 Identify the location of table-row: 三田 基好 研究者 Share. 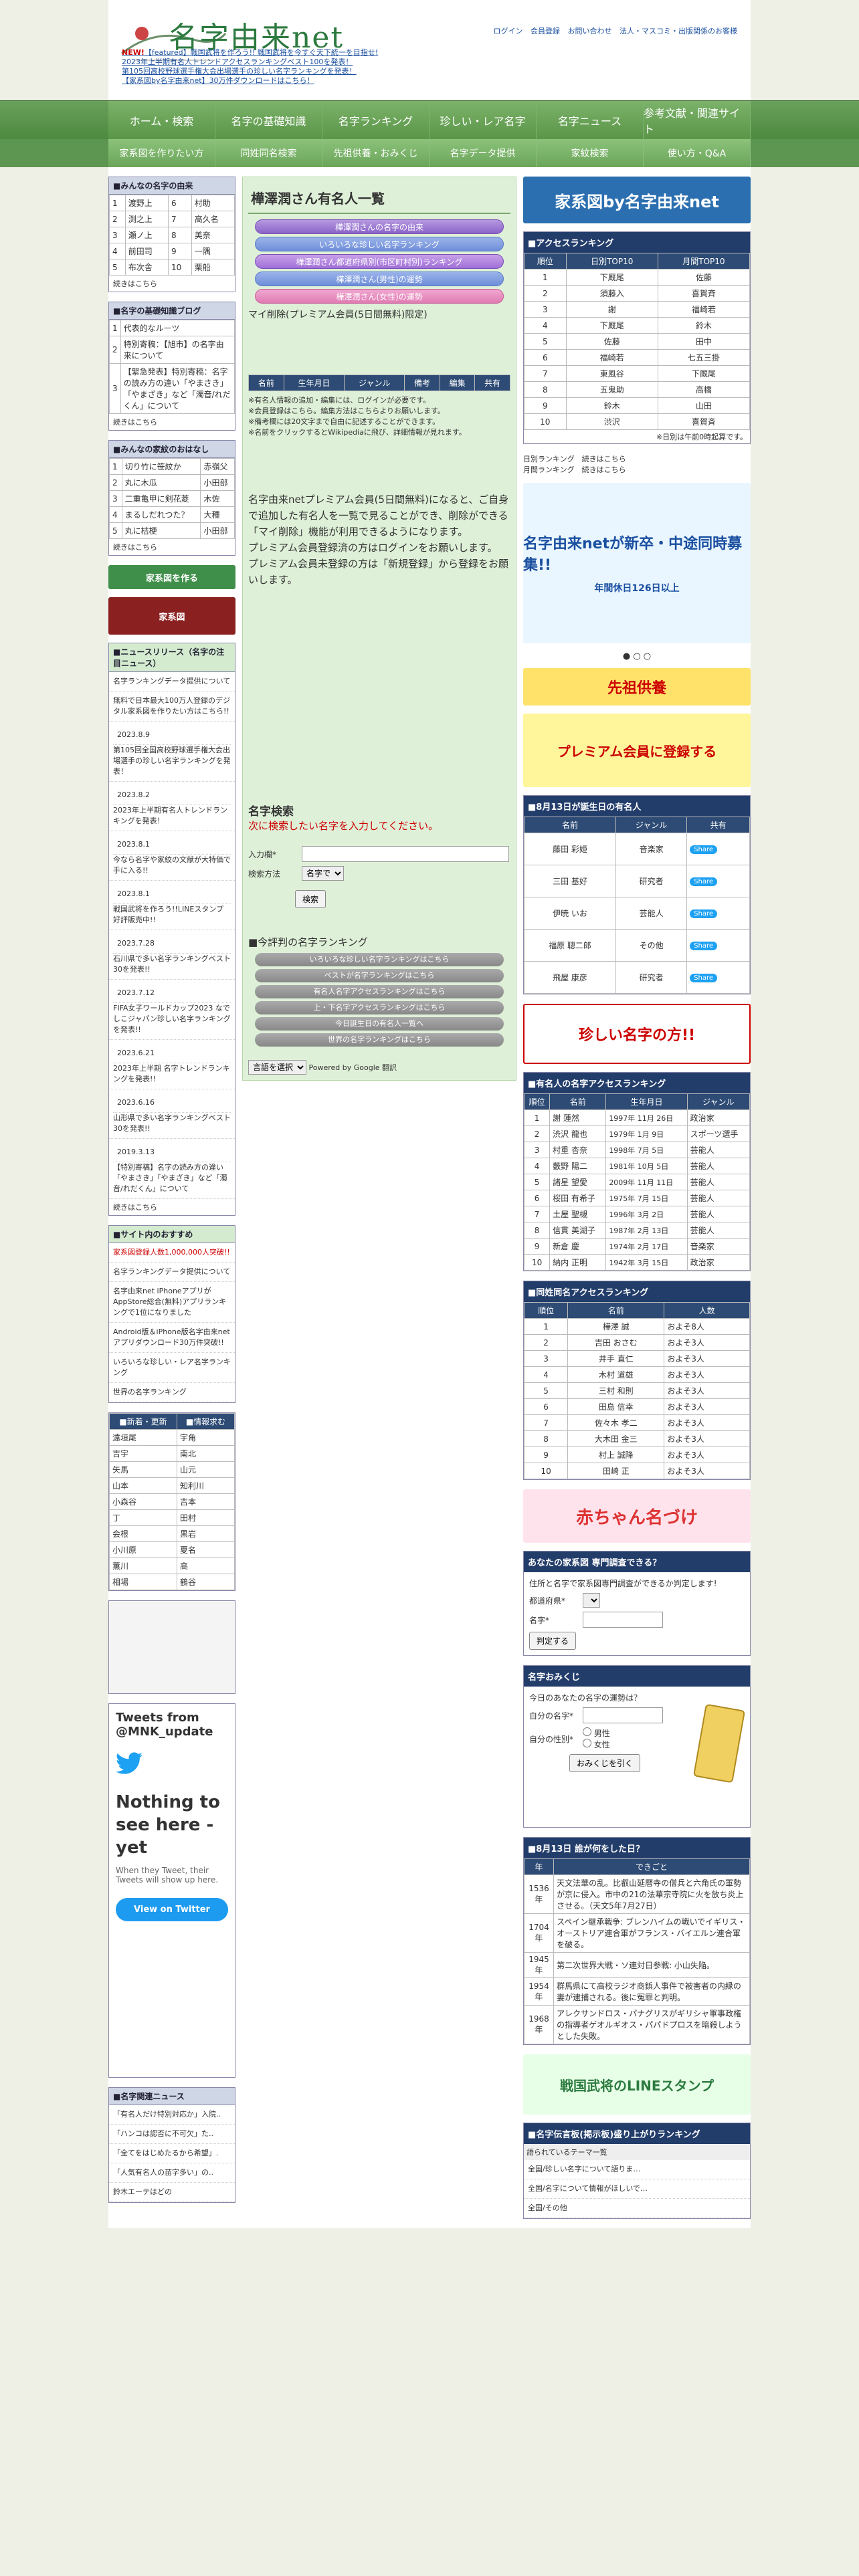
(636, 881).